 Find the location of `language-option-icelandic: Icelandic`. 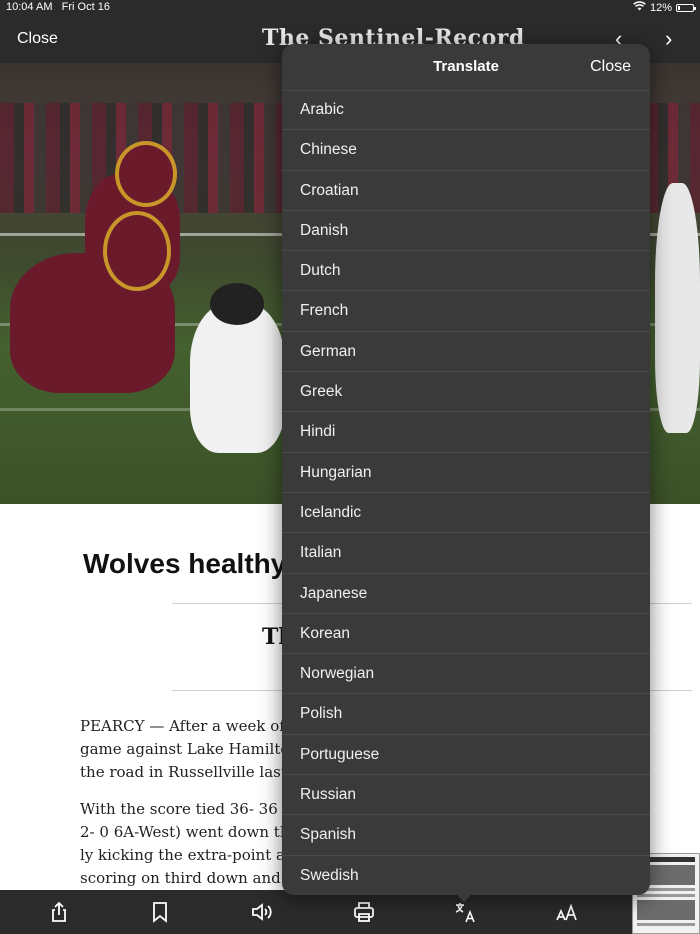

language-option-icelandic: Icelandic is located at coordinates (466, 513).